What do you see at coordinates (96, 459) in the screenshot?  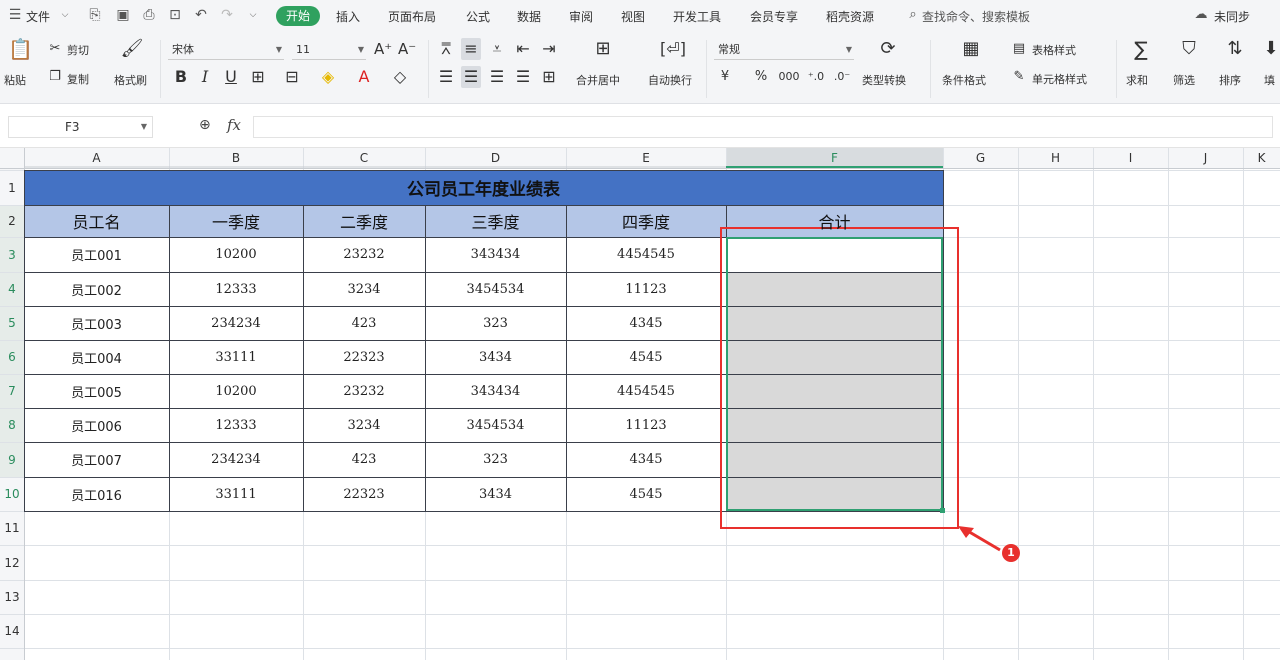 I see `employee-name-cell: 员工007` at bounding box center [96, 459].